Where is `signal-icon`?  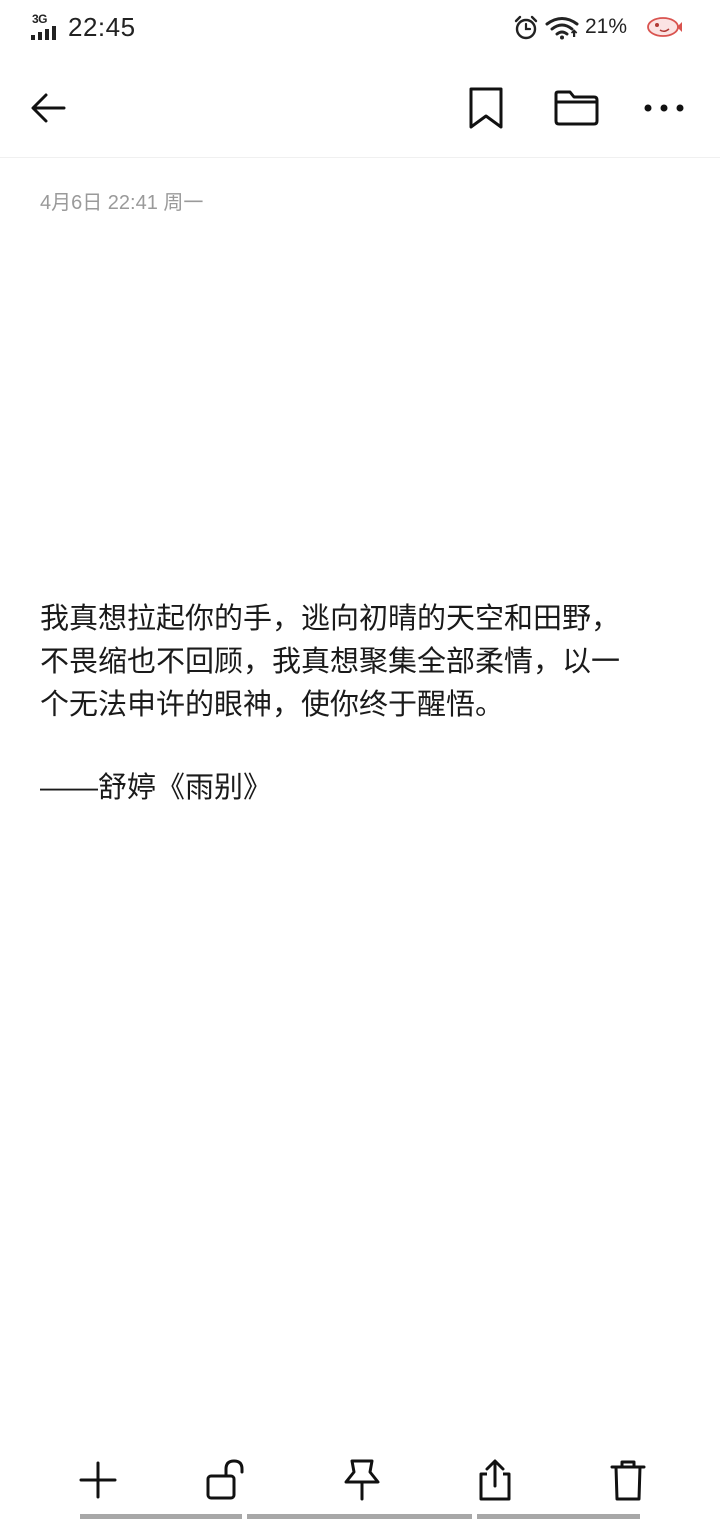
signal-icon is located at coordinates (43, 33).